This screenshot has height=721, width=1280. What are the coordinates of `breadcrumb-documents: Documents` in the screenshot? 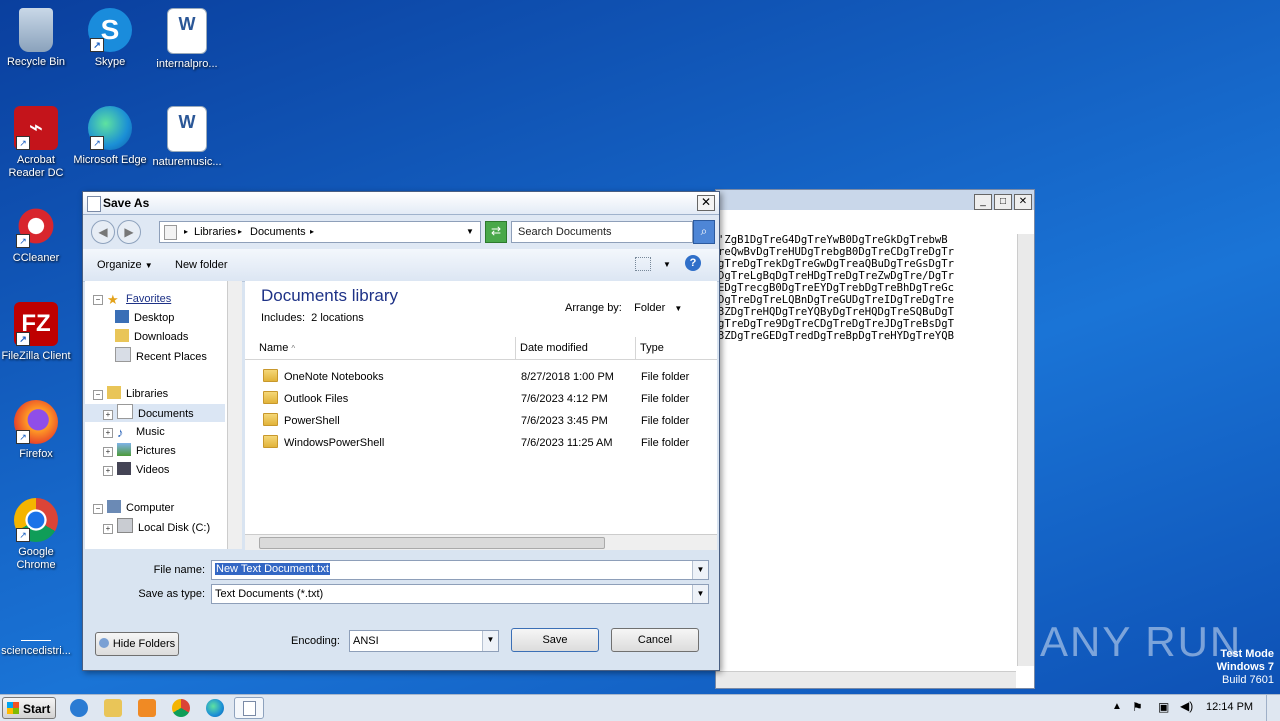 It's located at (278, 232).